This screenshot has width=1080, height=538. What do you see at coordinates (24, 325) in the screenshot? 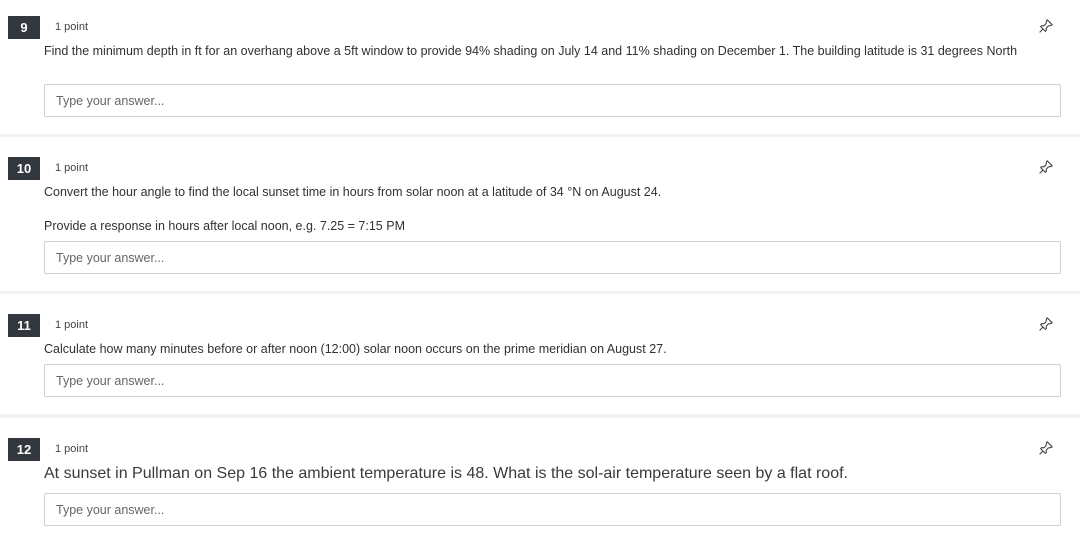
I see `question-number: 11` at bounding box center [24, 325].